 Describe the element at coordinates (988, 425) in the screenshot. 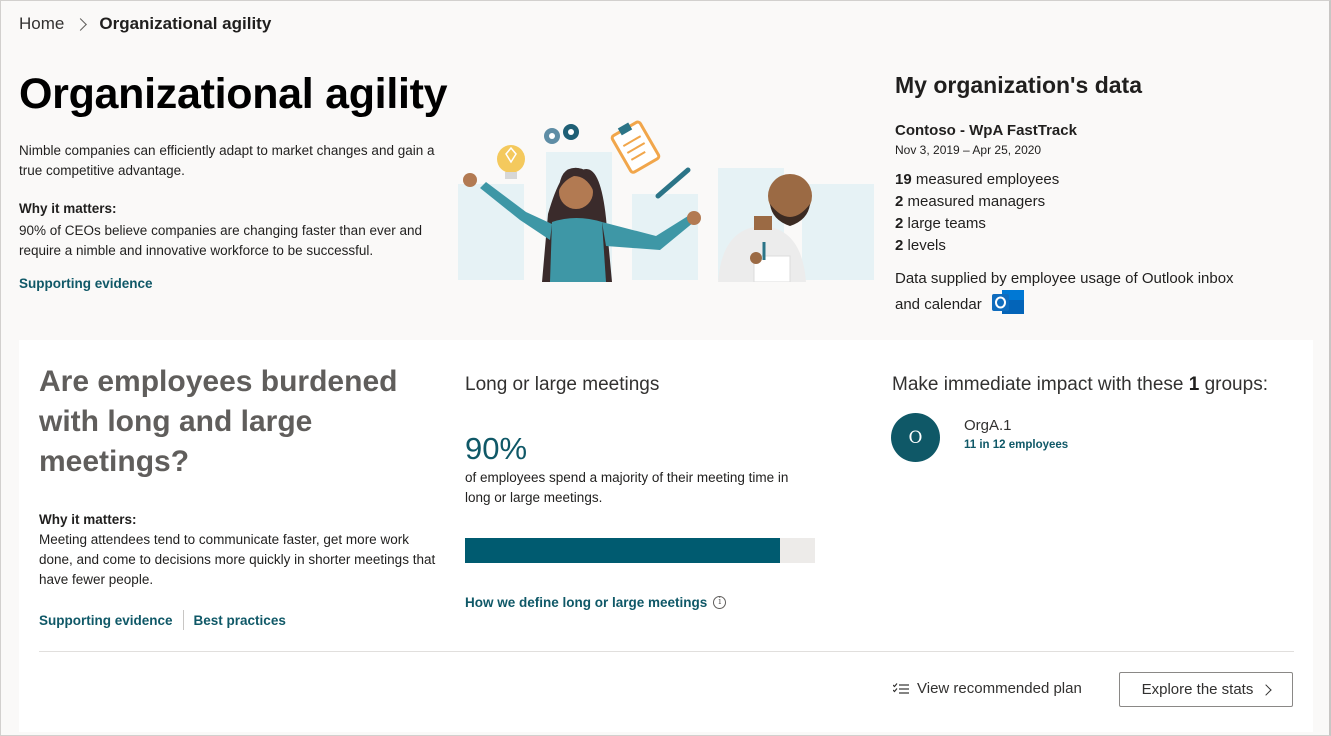

I see `group-name: OrgA.1` at that location.